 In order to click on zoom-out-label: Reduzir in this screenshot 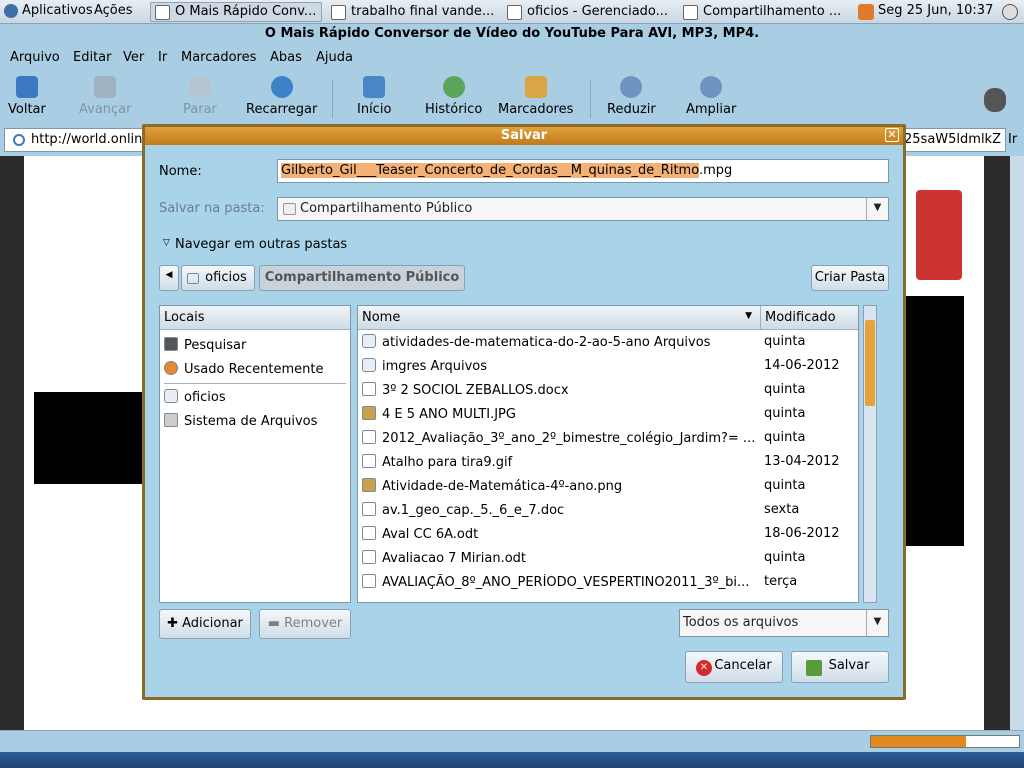, I will do `click(631, 109)`.